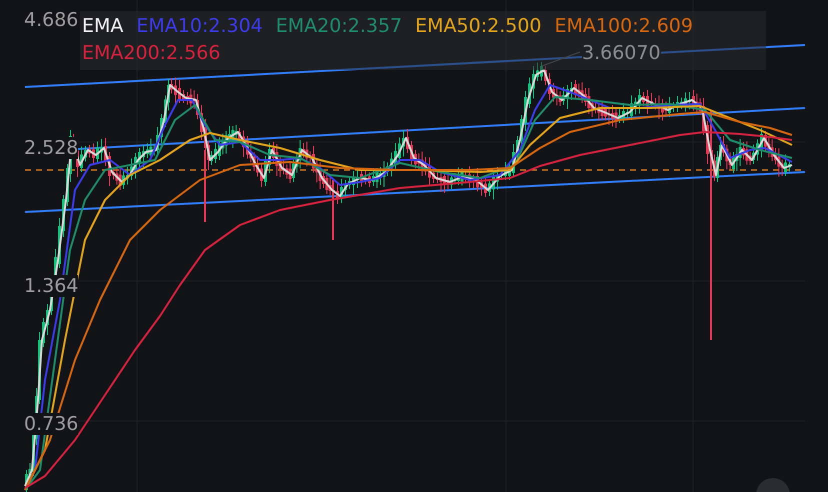  I want to click on axis-label: 1.364, so click(51, 286).